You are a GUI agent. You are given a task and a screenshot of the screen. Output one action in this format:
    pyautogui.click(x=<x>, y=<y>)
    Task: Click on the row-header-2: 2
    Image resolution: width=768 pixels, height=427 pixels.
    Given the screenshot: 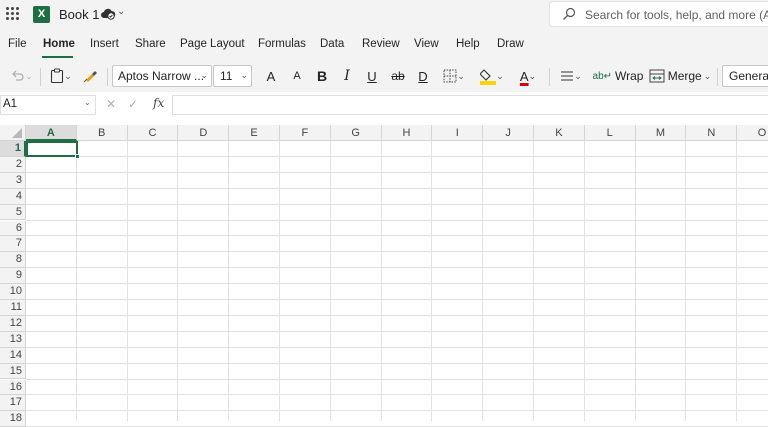 What is the action you would take?
    pyautogui.click(x=13, y=164)
    